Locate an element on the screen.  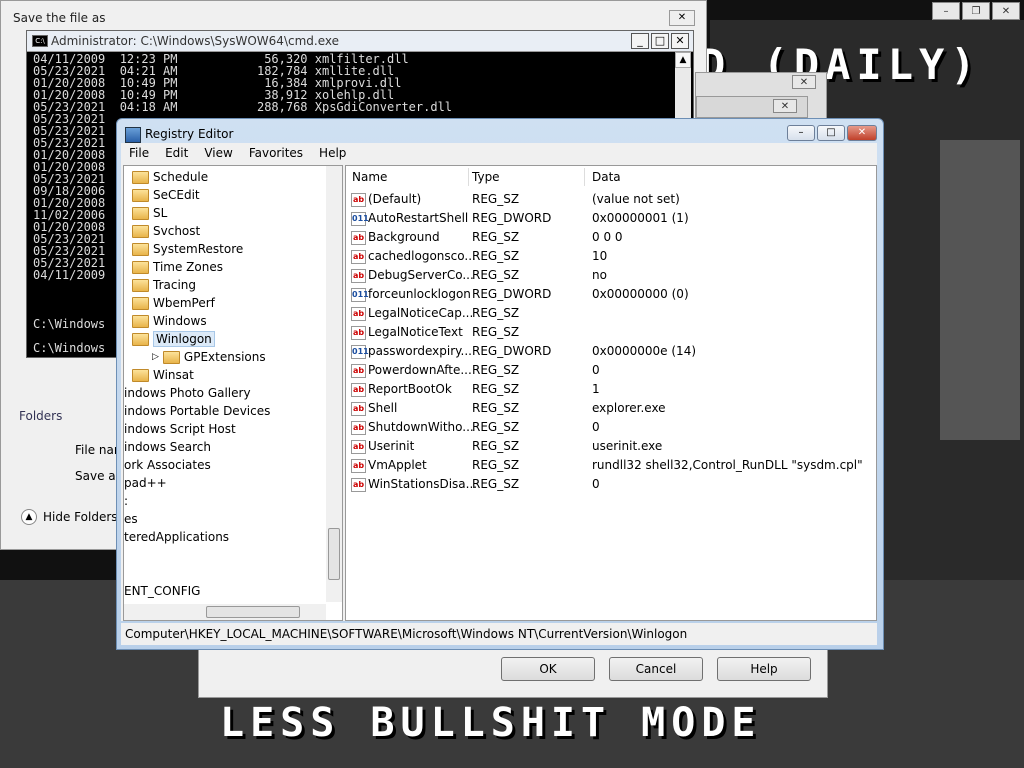
tree-item: Schedule is located at coordinates (170, 177).